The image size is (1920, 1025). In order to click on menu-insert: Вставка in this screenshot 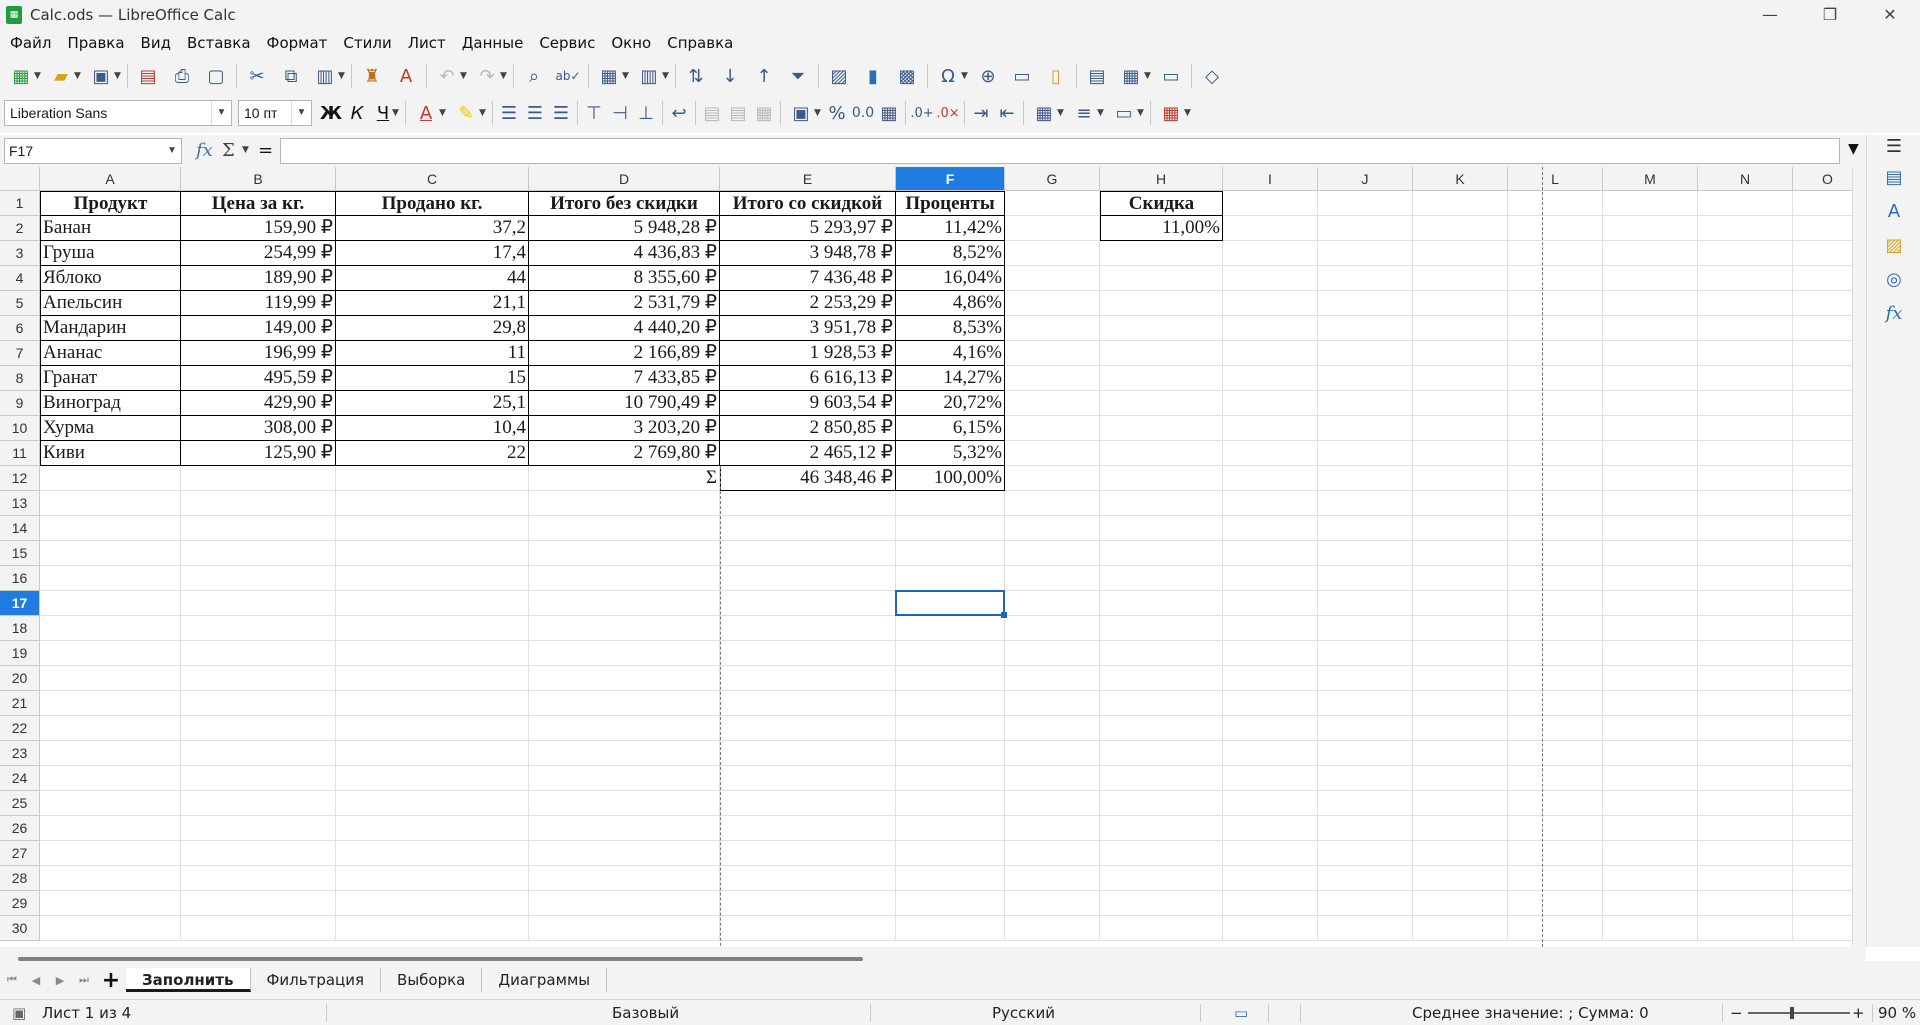, I will do `click(219, 43)`.